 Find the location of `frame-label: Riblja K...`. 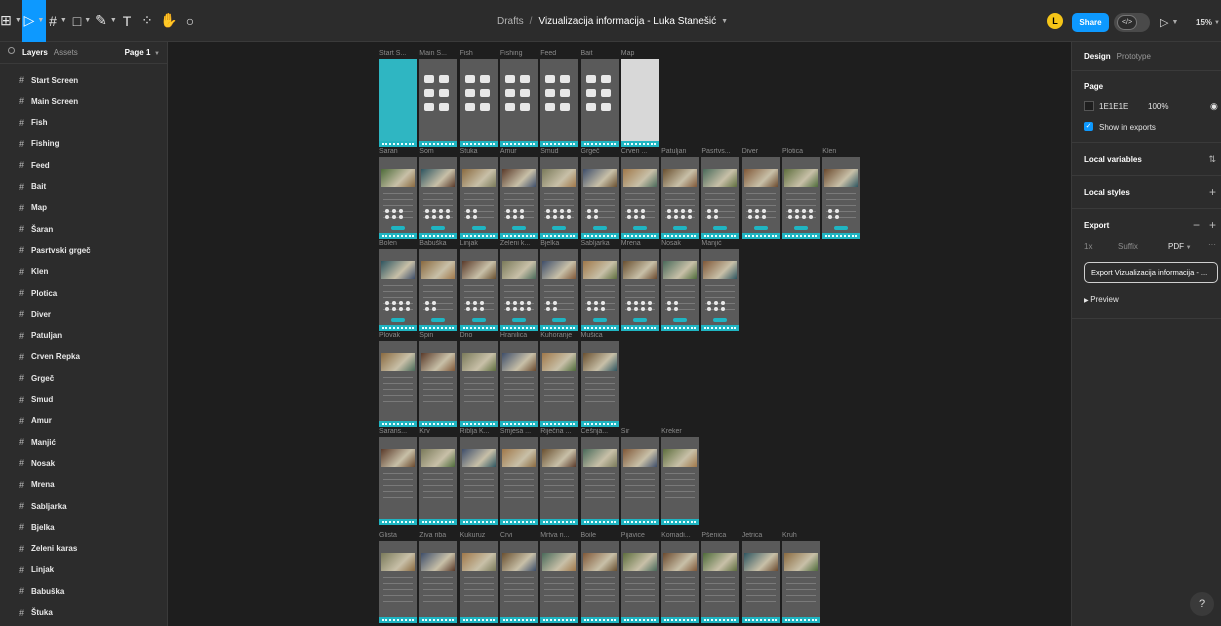

frame-label: Riblja K... is located at coordinates (480, 431).